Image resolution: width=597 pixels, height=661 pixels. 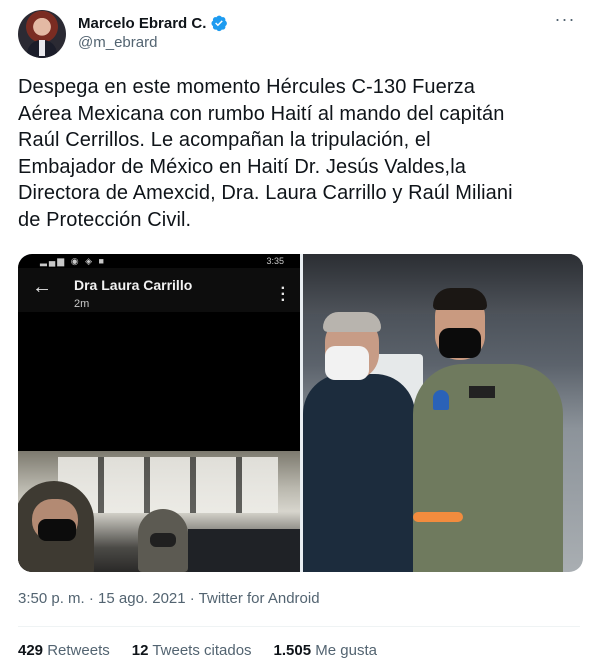 What do you see at coordinates (78, 650) in the screenshot?
I see `retweets-label: Retweets` at bounding box center [78, 650].